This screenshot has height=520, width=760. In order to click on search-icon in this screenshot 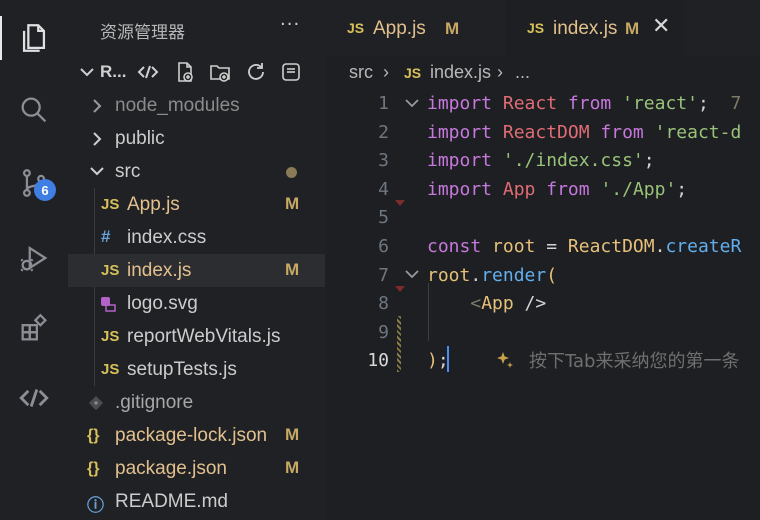, I will do `click(34, 110)`.